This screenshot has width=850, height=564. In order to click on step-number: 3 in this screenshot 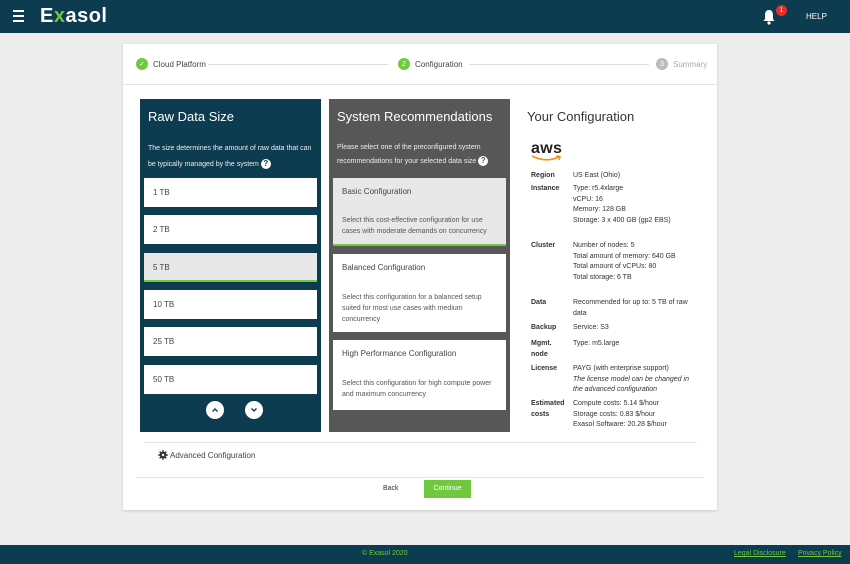, I will do `click(662, 64)`.